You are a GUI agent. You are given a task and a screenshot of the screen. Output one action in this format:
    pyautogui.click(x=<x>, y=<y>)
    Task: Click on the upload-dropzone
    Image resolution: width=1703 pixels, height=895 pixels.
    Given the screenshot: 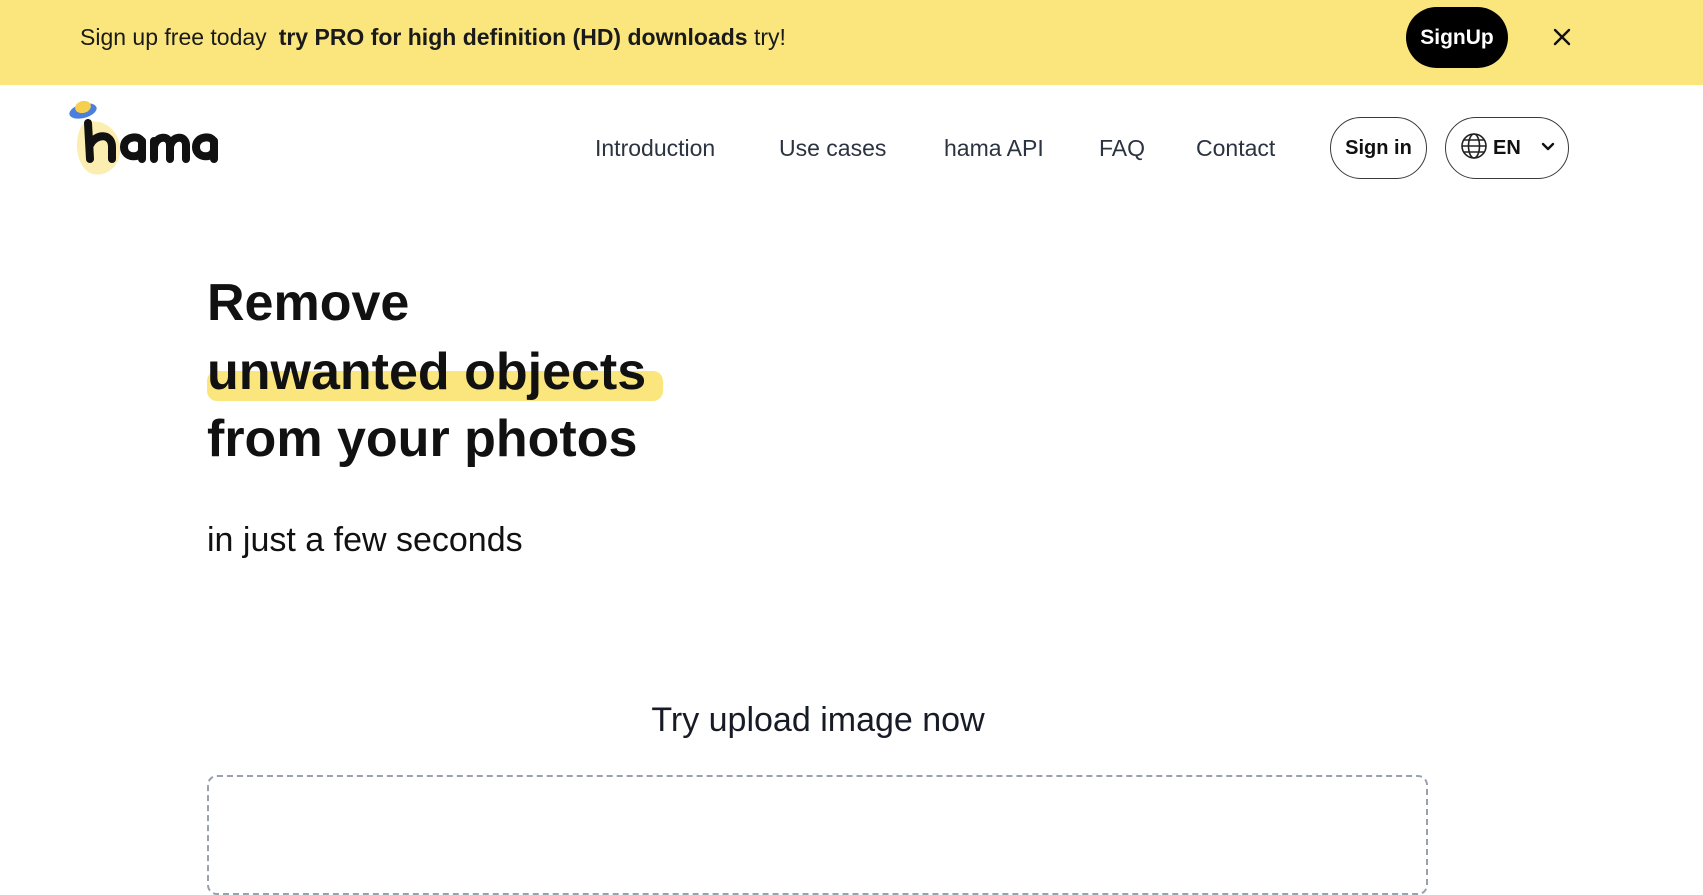 What is the action you would take?
    pyautogui.click(x=817, y=835)
    